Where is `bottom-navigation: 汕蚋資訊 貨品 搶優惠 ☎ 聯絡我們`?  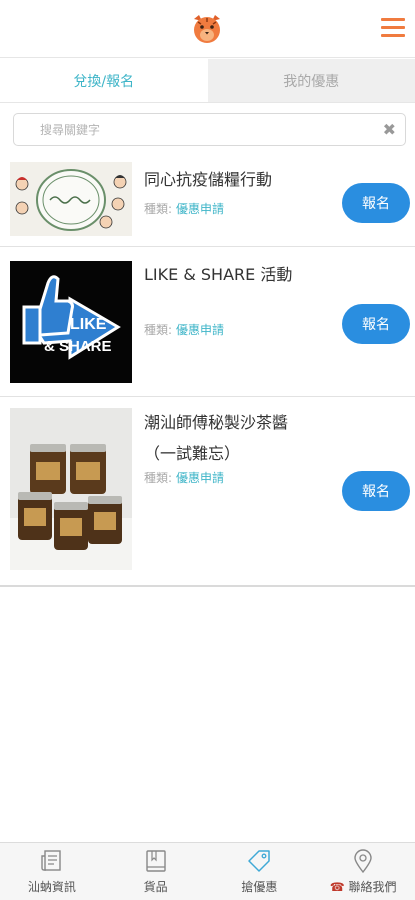 bottom-navigation: 汕蚋資訊 貨品 搶優惠 ☎ 聯絡我們 is located at coordinates (207, 871).